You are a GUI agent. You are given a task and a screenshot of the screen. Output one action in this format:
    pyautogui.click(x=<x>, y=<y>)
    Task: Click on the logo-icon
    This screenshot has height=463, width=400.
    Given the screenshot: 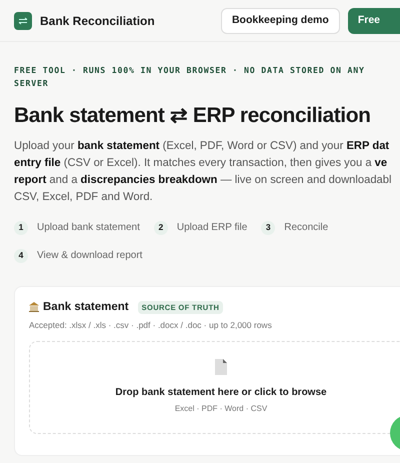 What is the action you would take?
    pyautogui.click(x=23, y=21)
    